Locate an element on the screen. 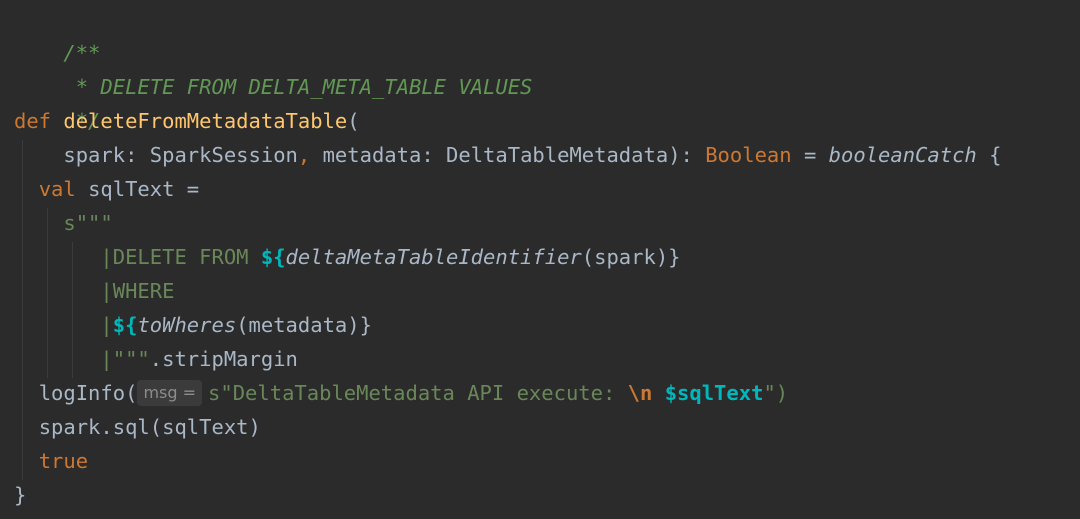 This screenshot has width=1080, height=519. code-line-6: val sqlText = is located at coordinates (106, 189).